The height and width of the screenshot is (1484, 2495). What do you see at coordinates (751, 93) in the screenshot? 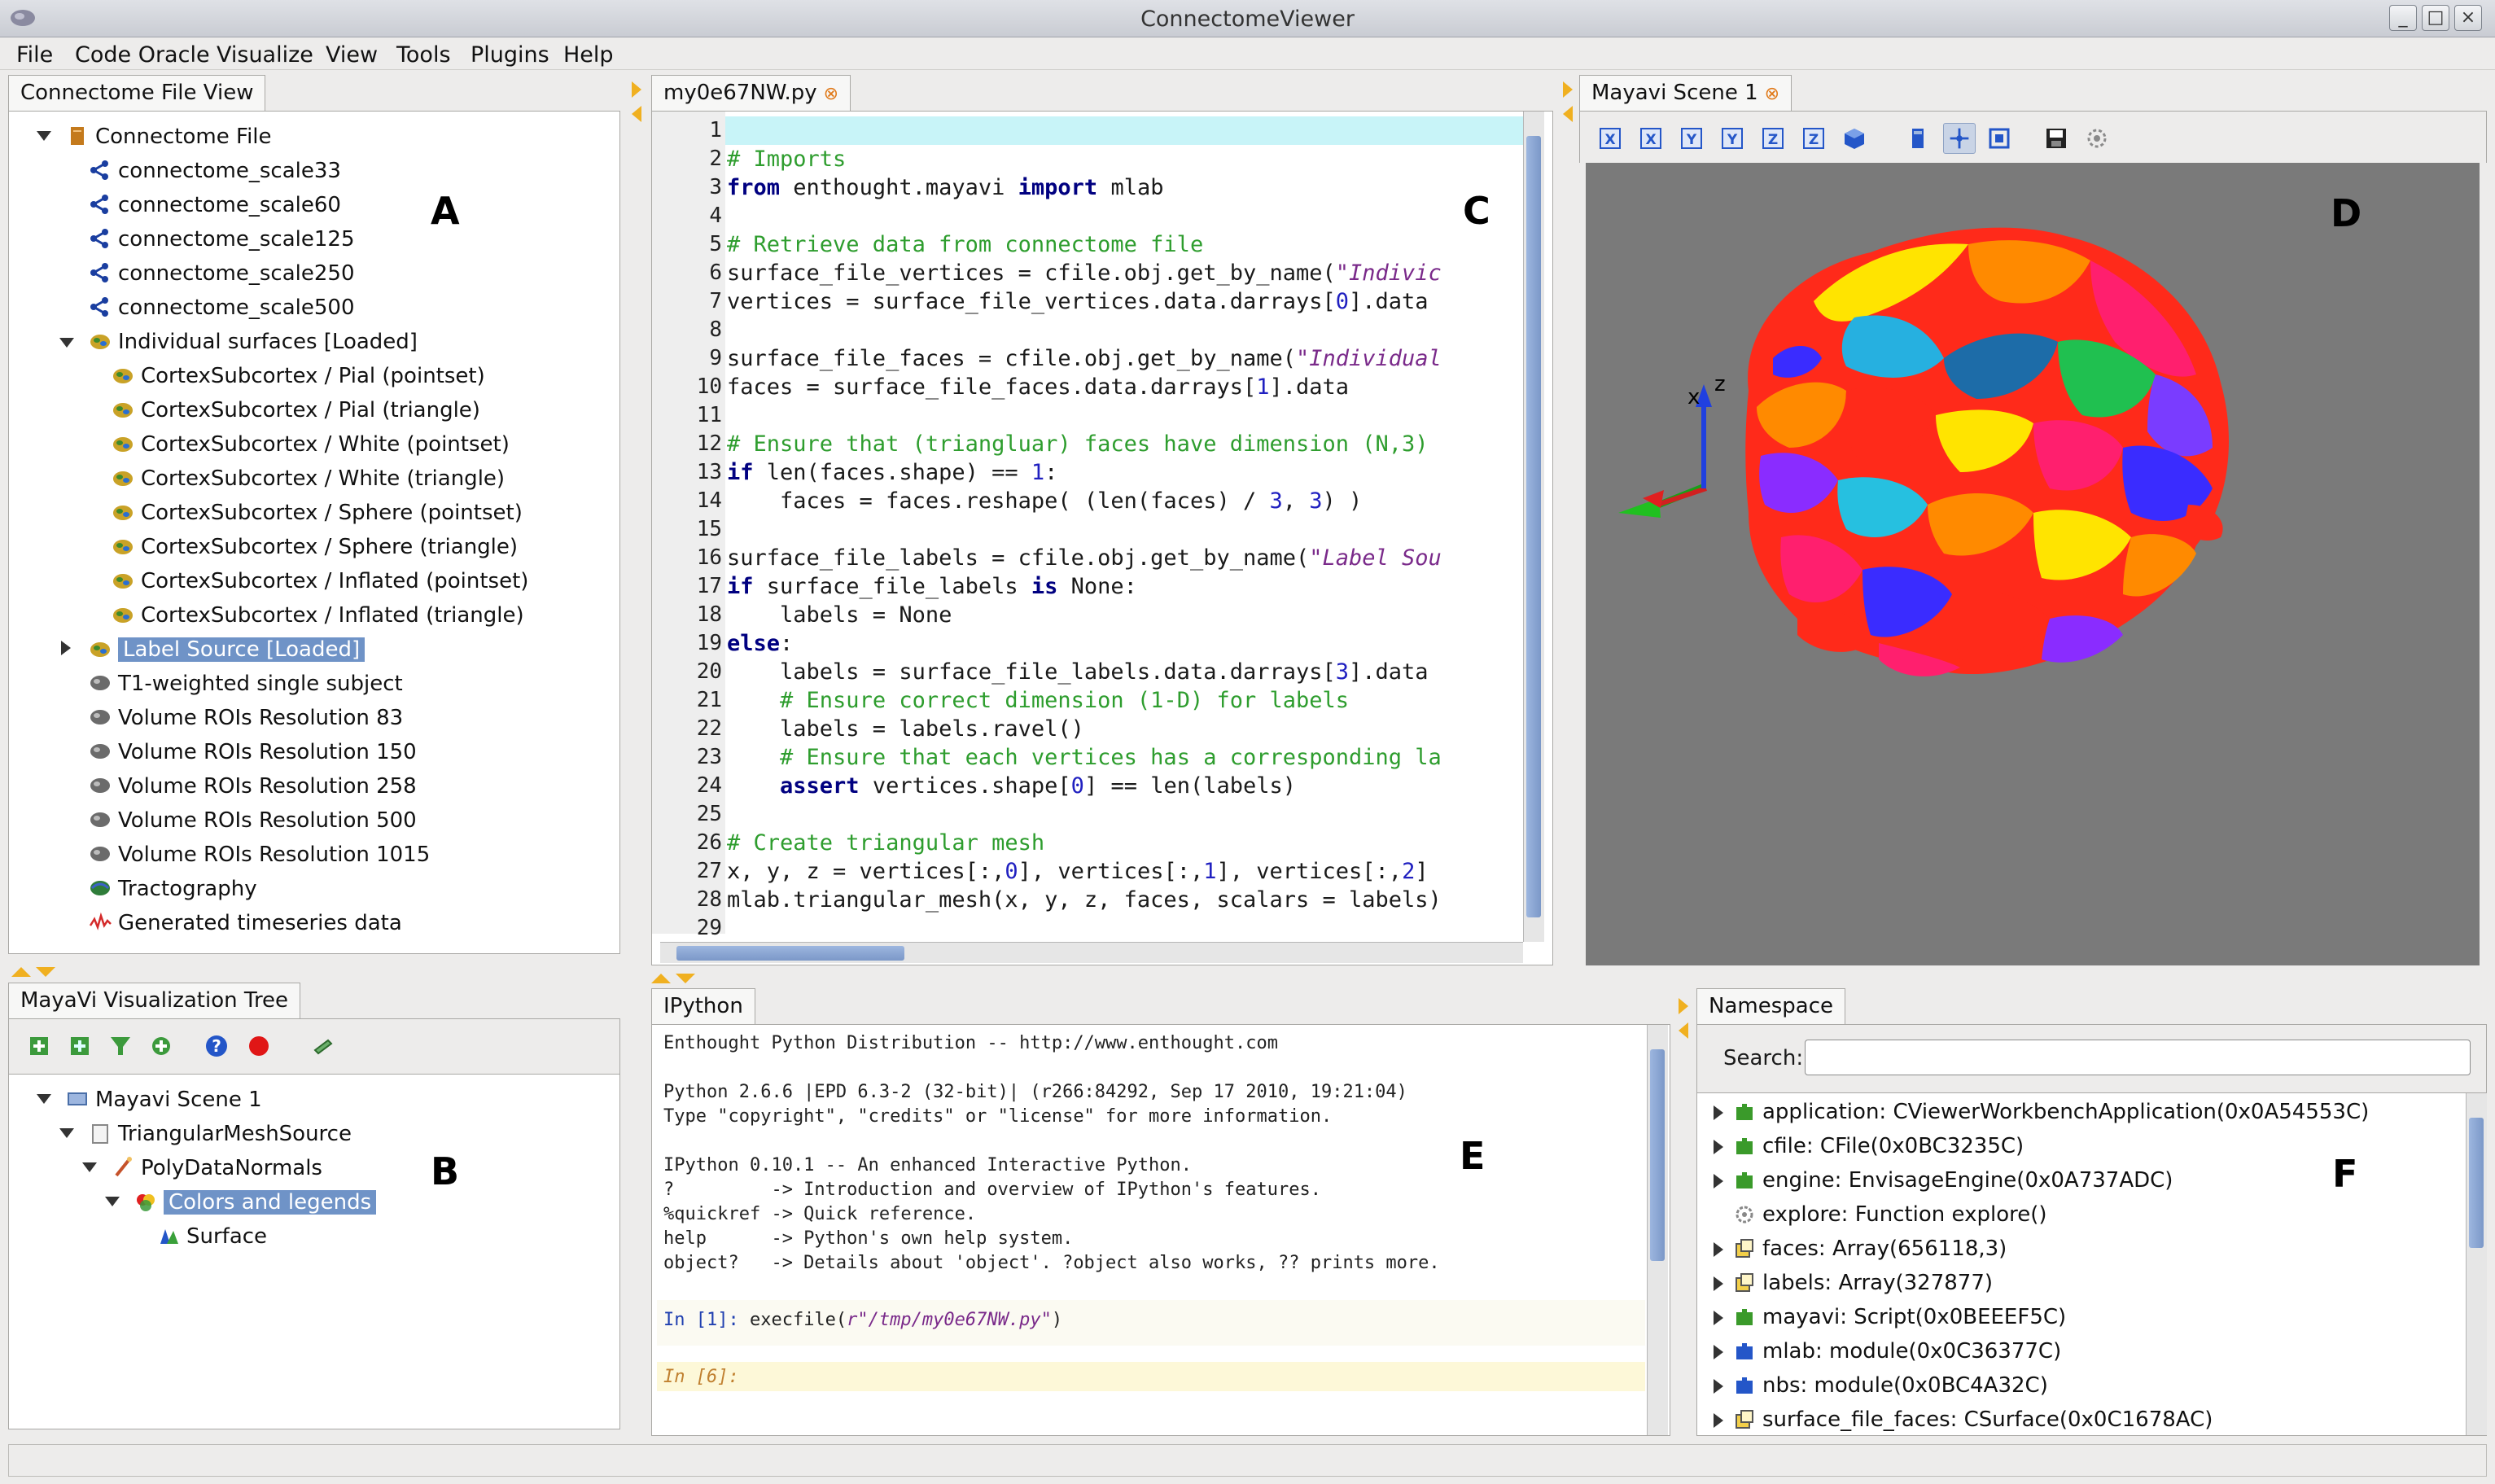
I see `tab-script-file: my0e67NW.py ⊗` at bounding box center [751, 93].